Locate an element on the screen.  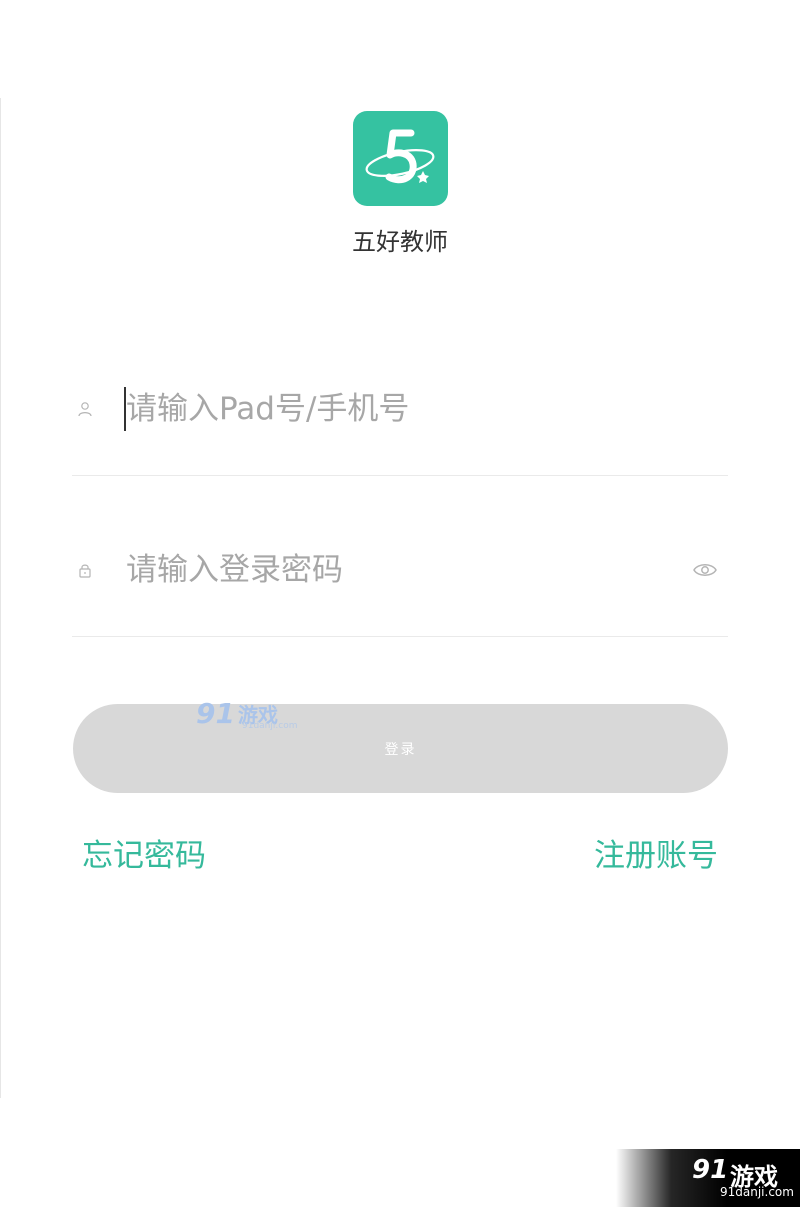
account-divider is located at coordinates (400, 475).